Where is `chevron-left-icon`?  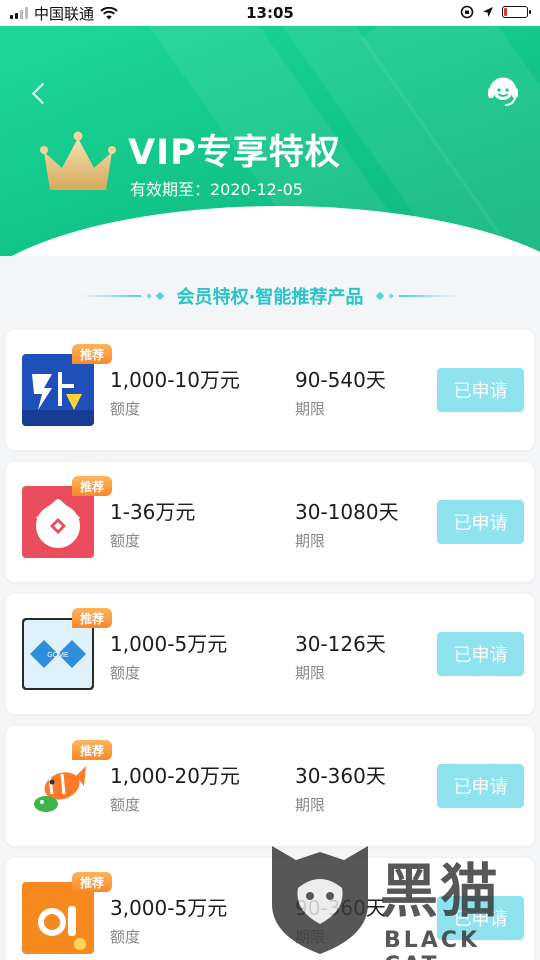 chevron-left-icon is located at coordinates (42, 93).